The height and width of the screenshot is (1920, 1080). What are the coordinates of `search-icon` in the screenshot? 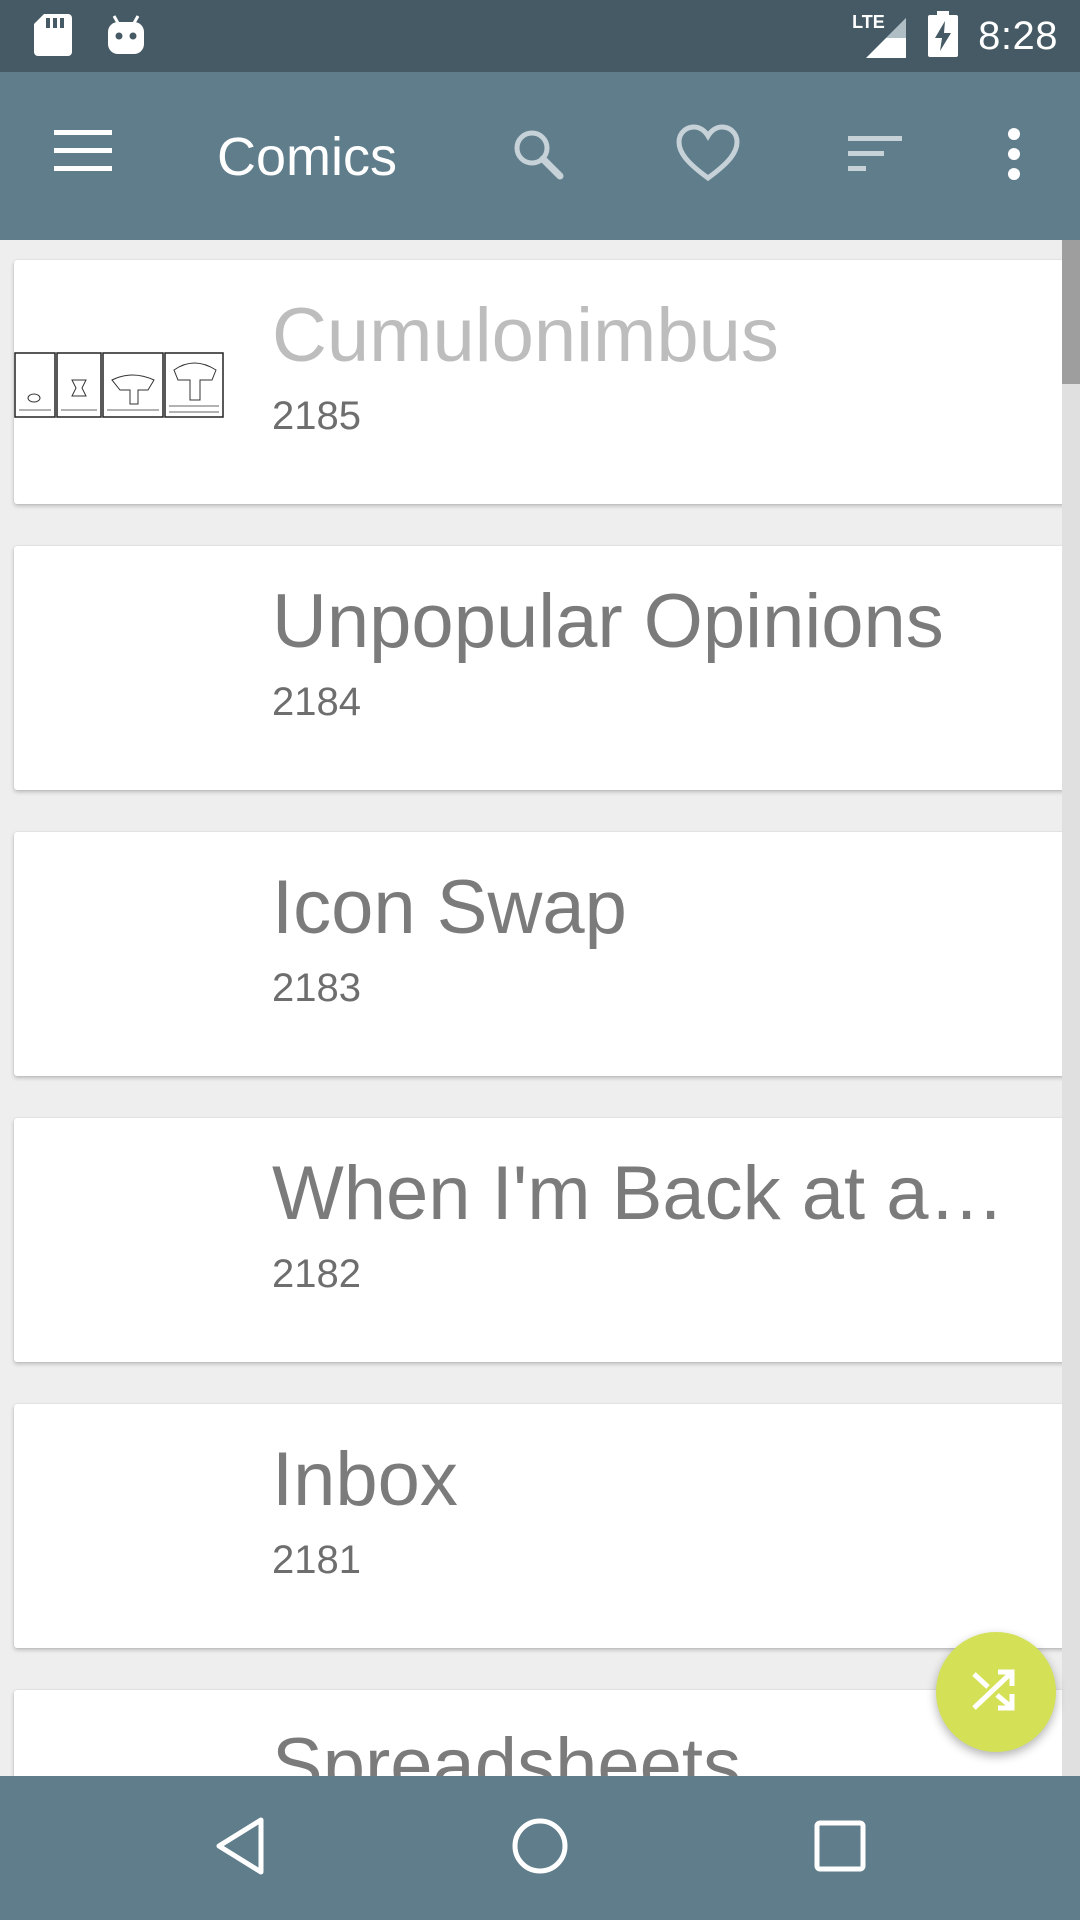 It's located at (538, 156).